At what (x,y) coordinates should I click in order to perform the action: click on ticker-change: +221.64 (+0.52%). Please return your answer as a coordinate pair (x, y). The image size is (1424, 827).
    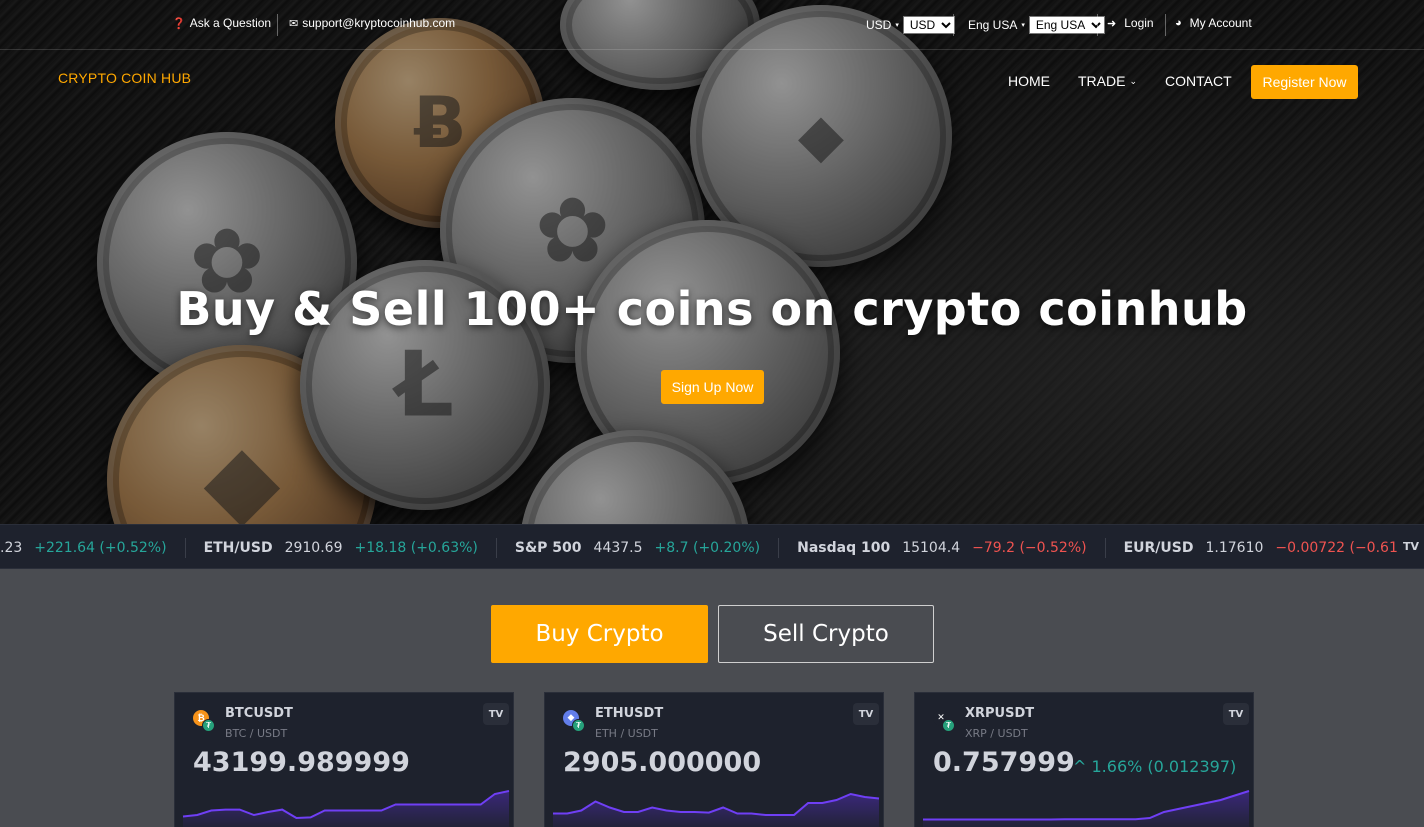
    Looking at the image, I should click on (100, 547).